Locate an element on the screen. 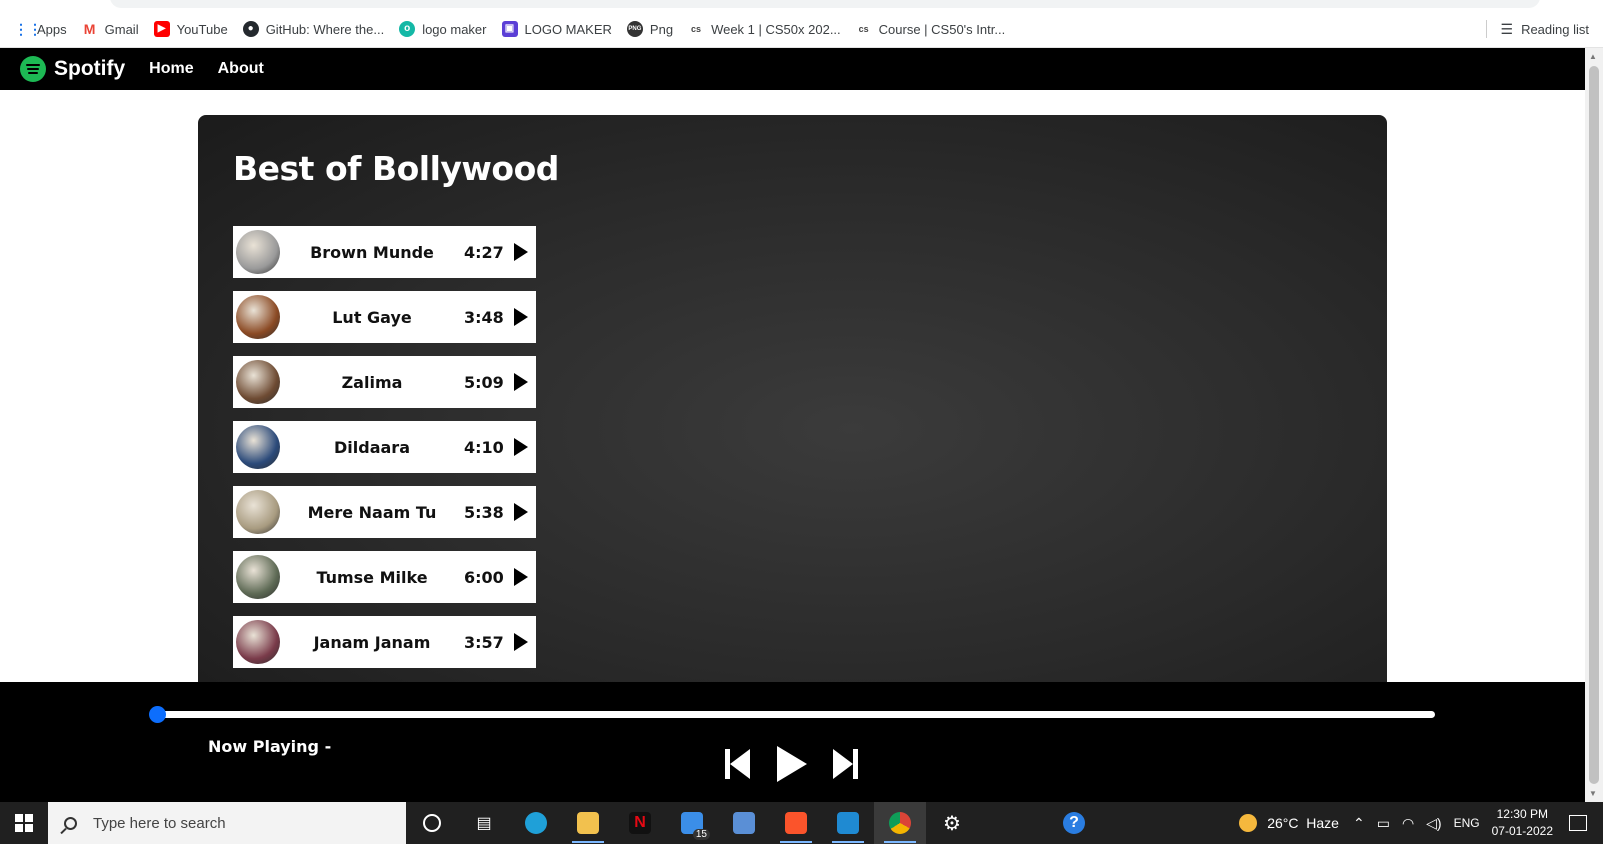 The image size is (1603, 844). youtube-icon: ▶ is located at coordinates (161, 29).